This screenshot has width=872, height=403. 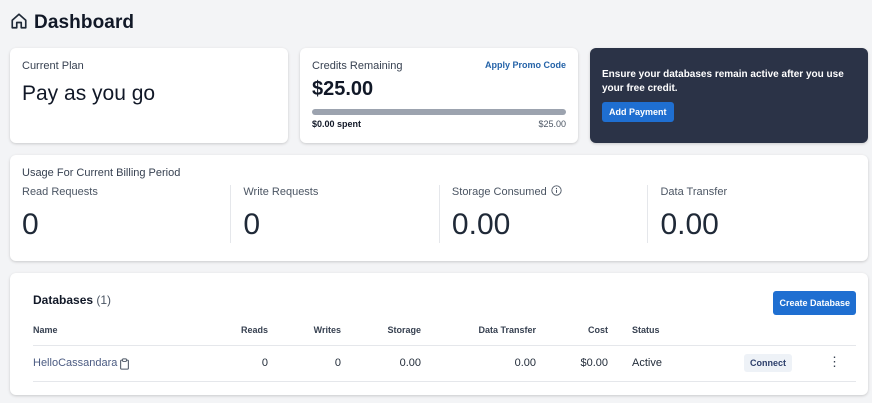 I want to click on current-plan-label: Current Plan, so click(x=53, y=66).